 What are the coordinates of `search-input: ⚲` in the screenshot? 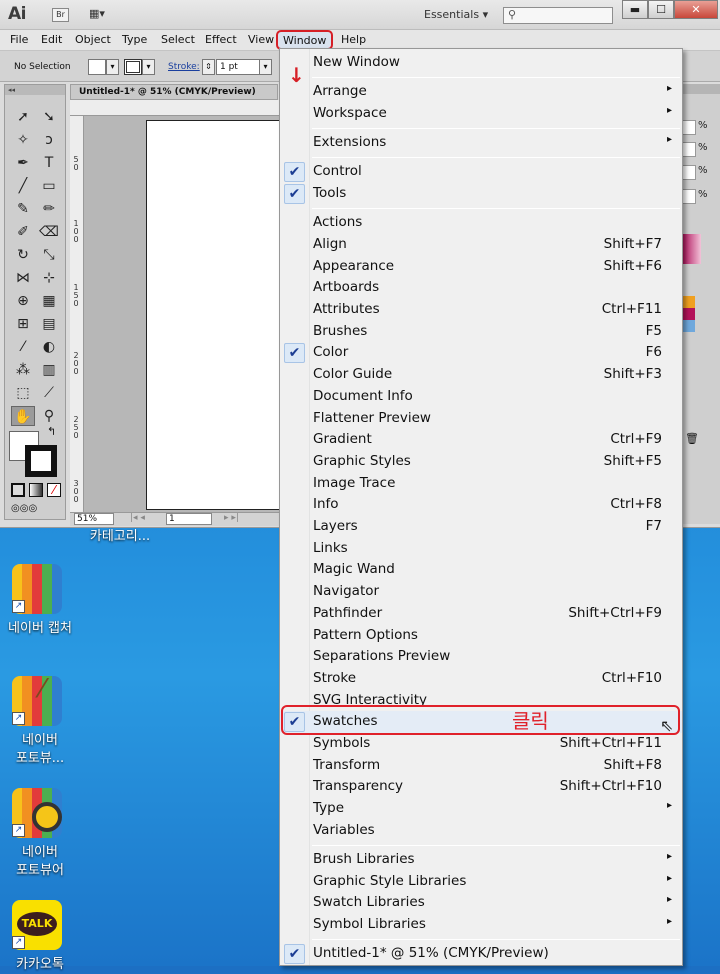 It's located at (558, 15).